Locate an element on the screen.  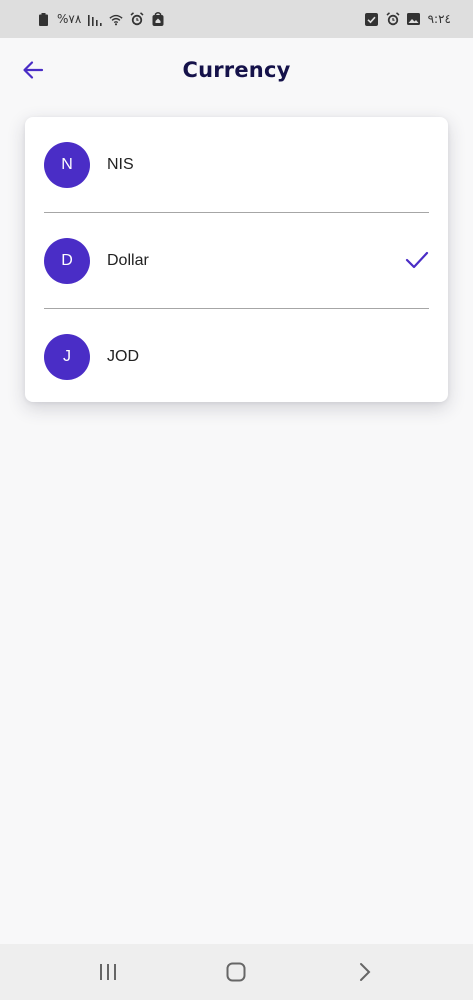
alarm-icon-right is located at coordinates (393, 19).